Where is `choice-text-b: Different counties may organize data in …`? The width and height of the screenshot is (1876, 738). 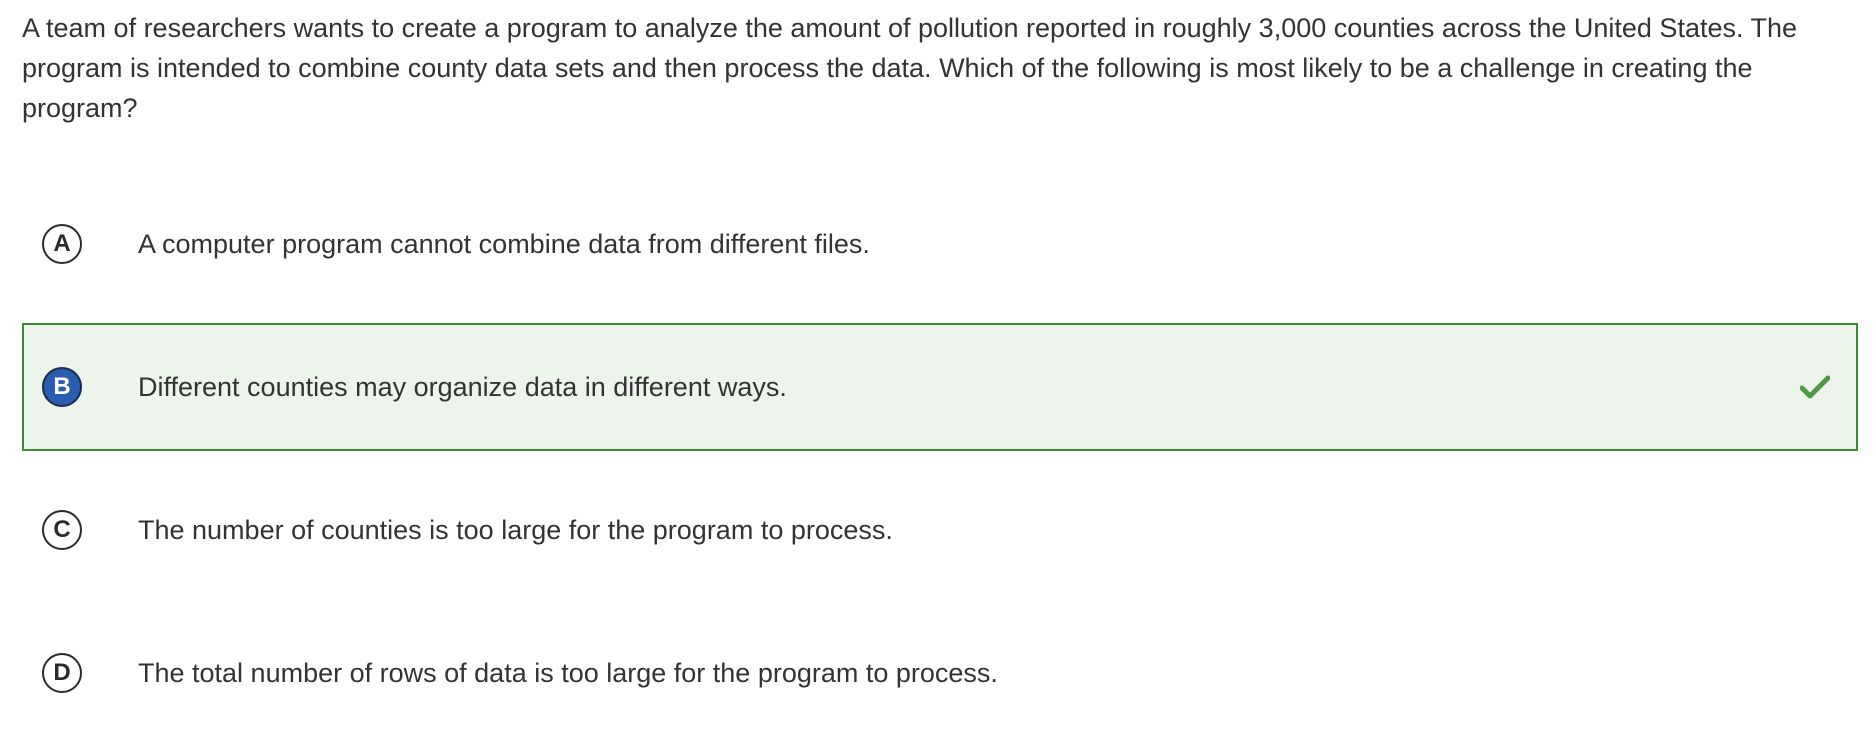
choice-text-b: Different counties may organize data in … is located at coordinates (462, 387).